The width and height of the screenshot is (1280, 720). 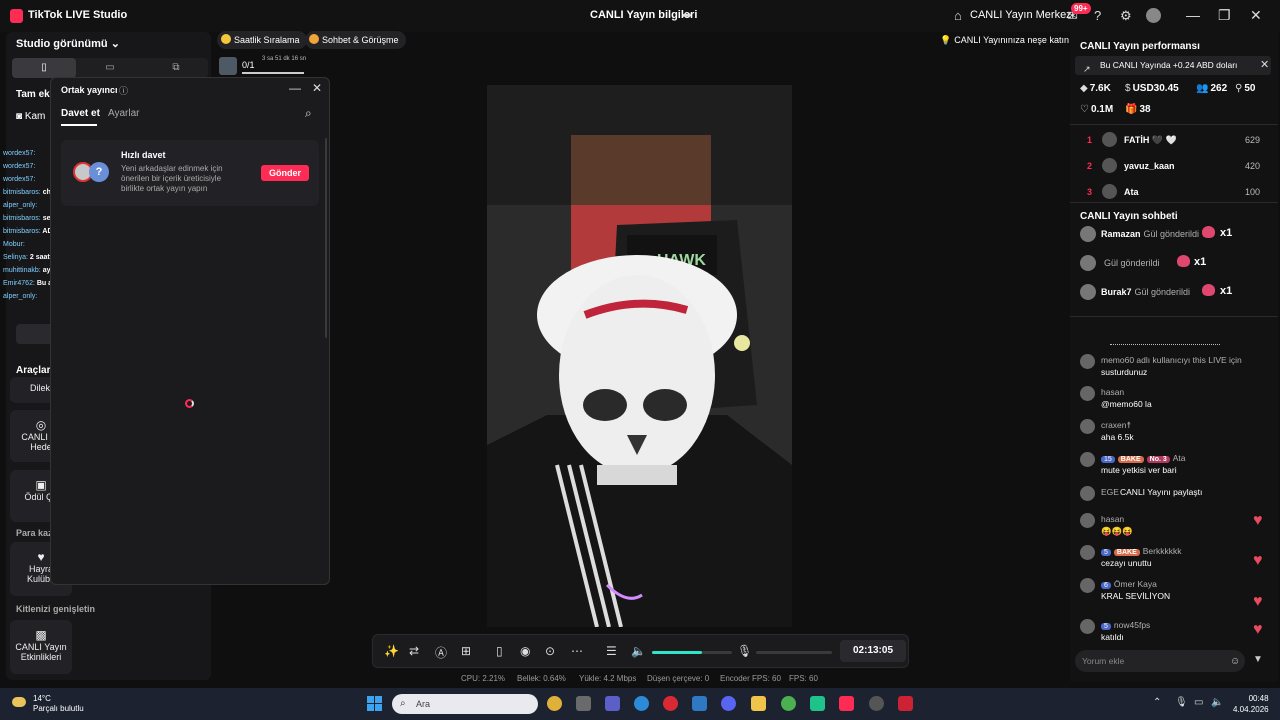 What do you see at coordinates (1160, 661) in the screenshot?
I see `comment-input: Yorum ekle` at bounding box center [1160, 661].